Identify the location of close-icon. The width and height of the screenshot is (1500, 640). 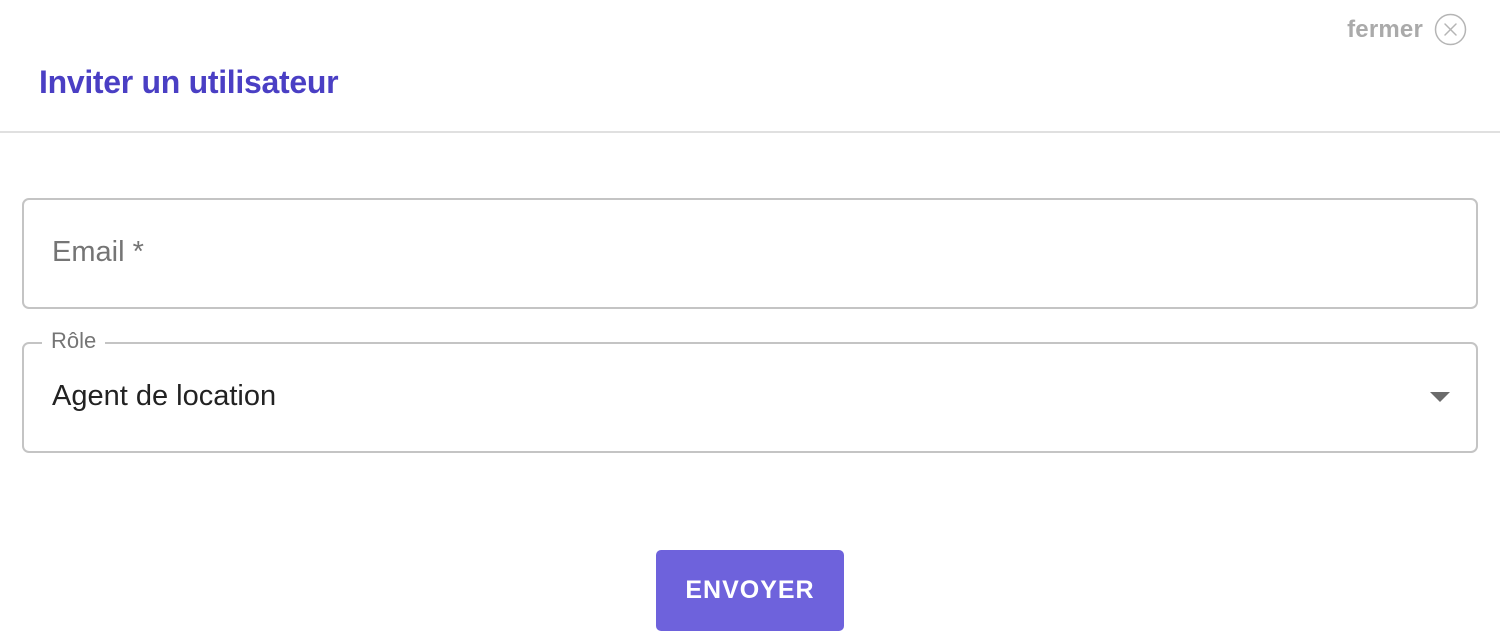
(1450, 29).